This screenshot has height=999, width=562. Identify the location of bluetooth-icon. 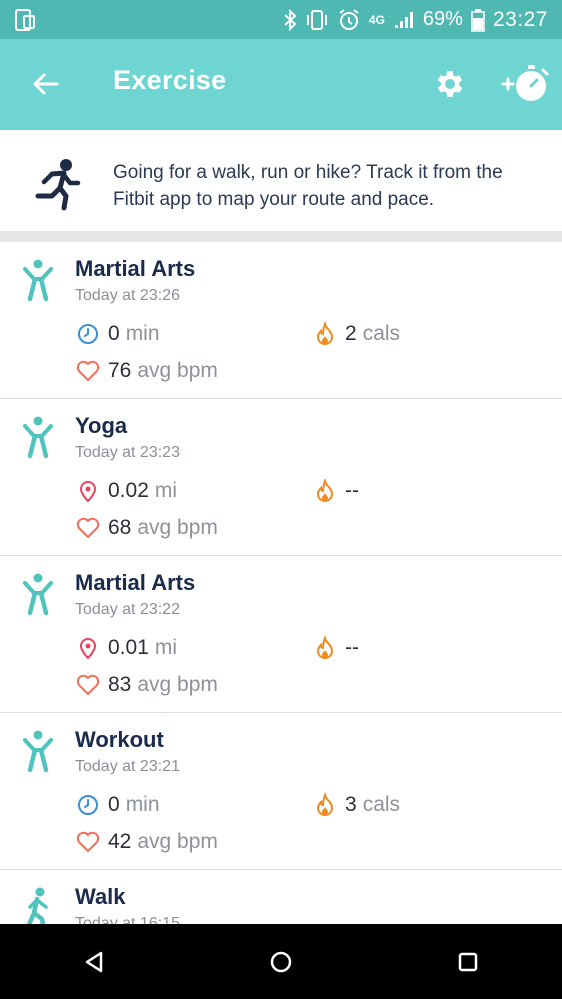
(290, 19).